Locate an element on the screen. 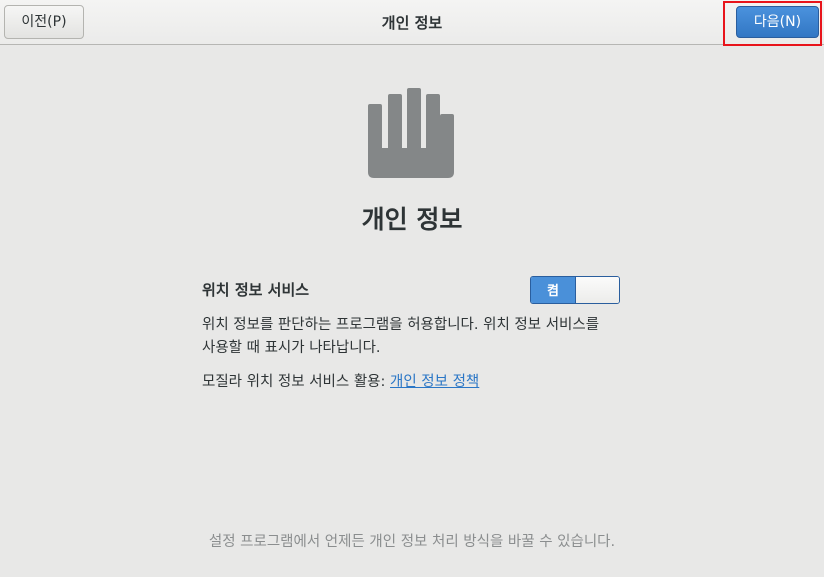 The height and width of the screenshot is (577, 824). policy-line: 모질라 위치 정보 서비스 활용: 개인 정보 정책 is located at coordinates (412, 380).